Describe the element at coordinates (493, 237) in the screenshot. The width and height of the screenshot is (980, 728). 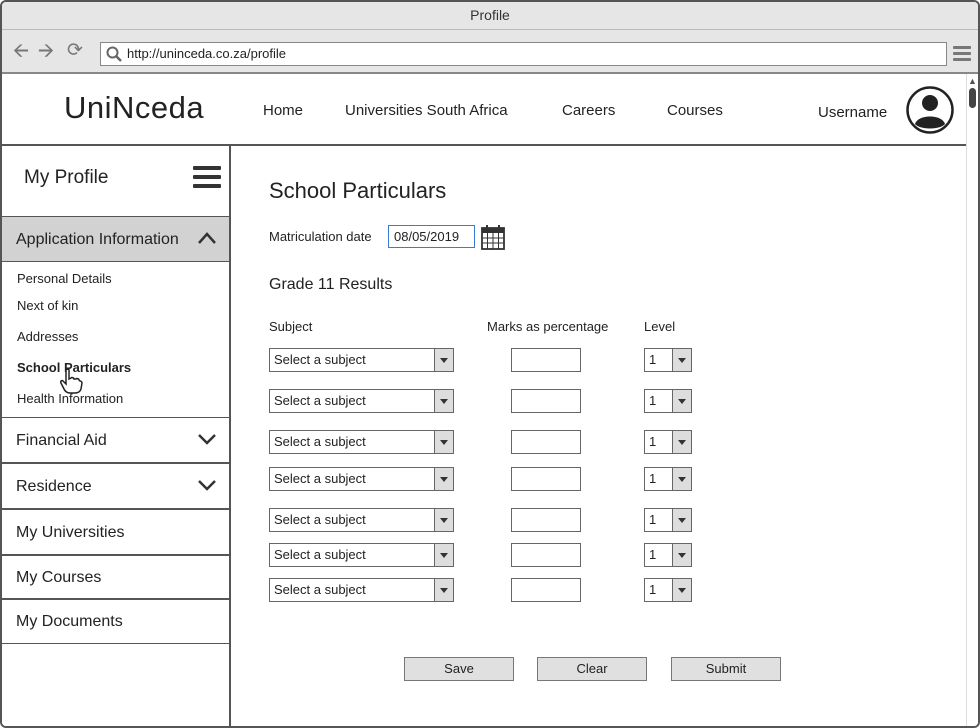
I see `calendar-icon` at that location.